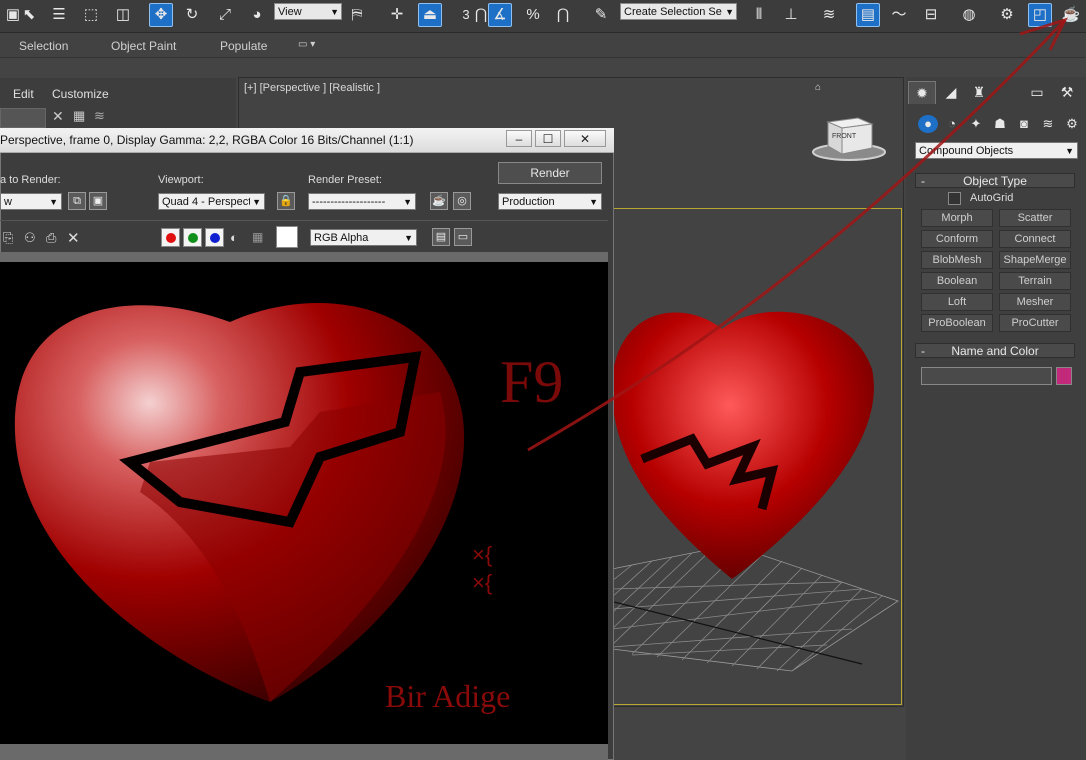  Describe the element at coordinates (123, 15) in the screenshot. I see `window-crossing-icon: ◫` at that location.